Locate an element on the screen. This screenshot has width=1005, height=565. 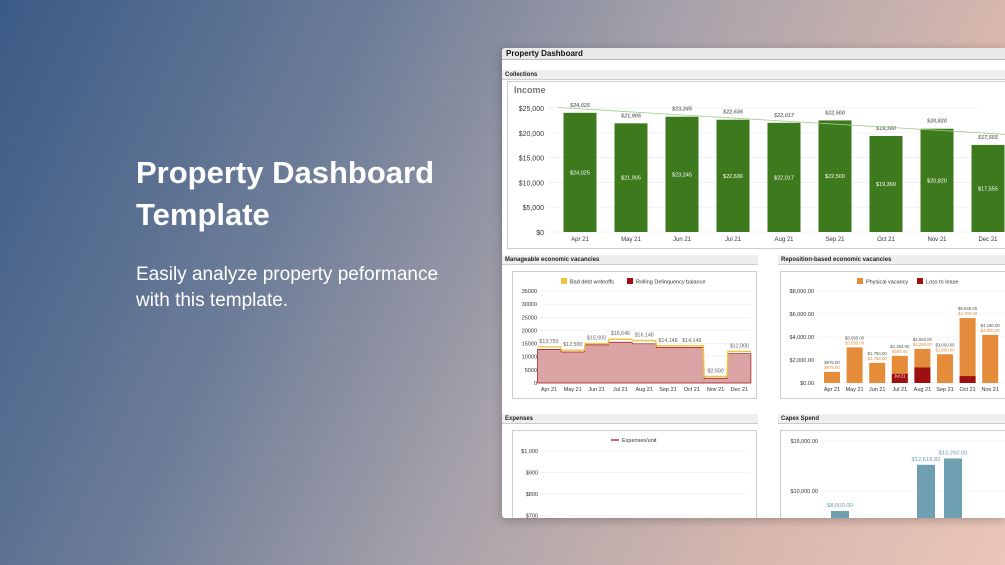
bar-top-label: $22,017 is located at coordinates (784, 116).